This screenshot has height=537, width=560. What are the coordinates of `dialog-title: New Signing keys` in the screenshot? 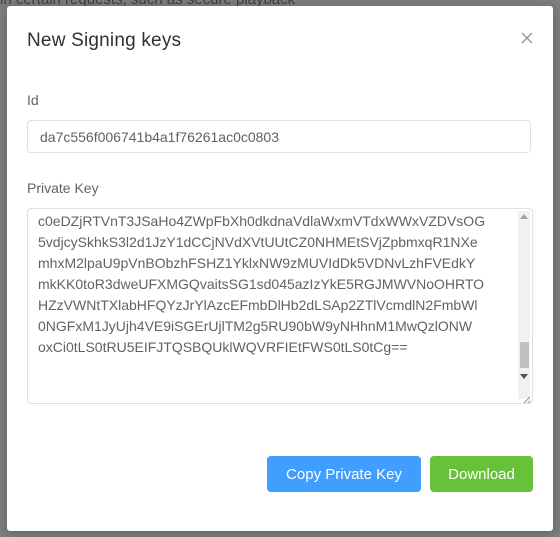 It's located at (104, 40).